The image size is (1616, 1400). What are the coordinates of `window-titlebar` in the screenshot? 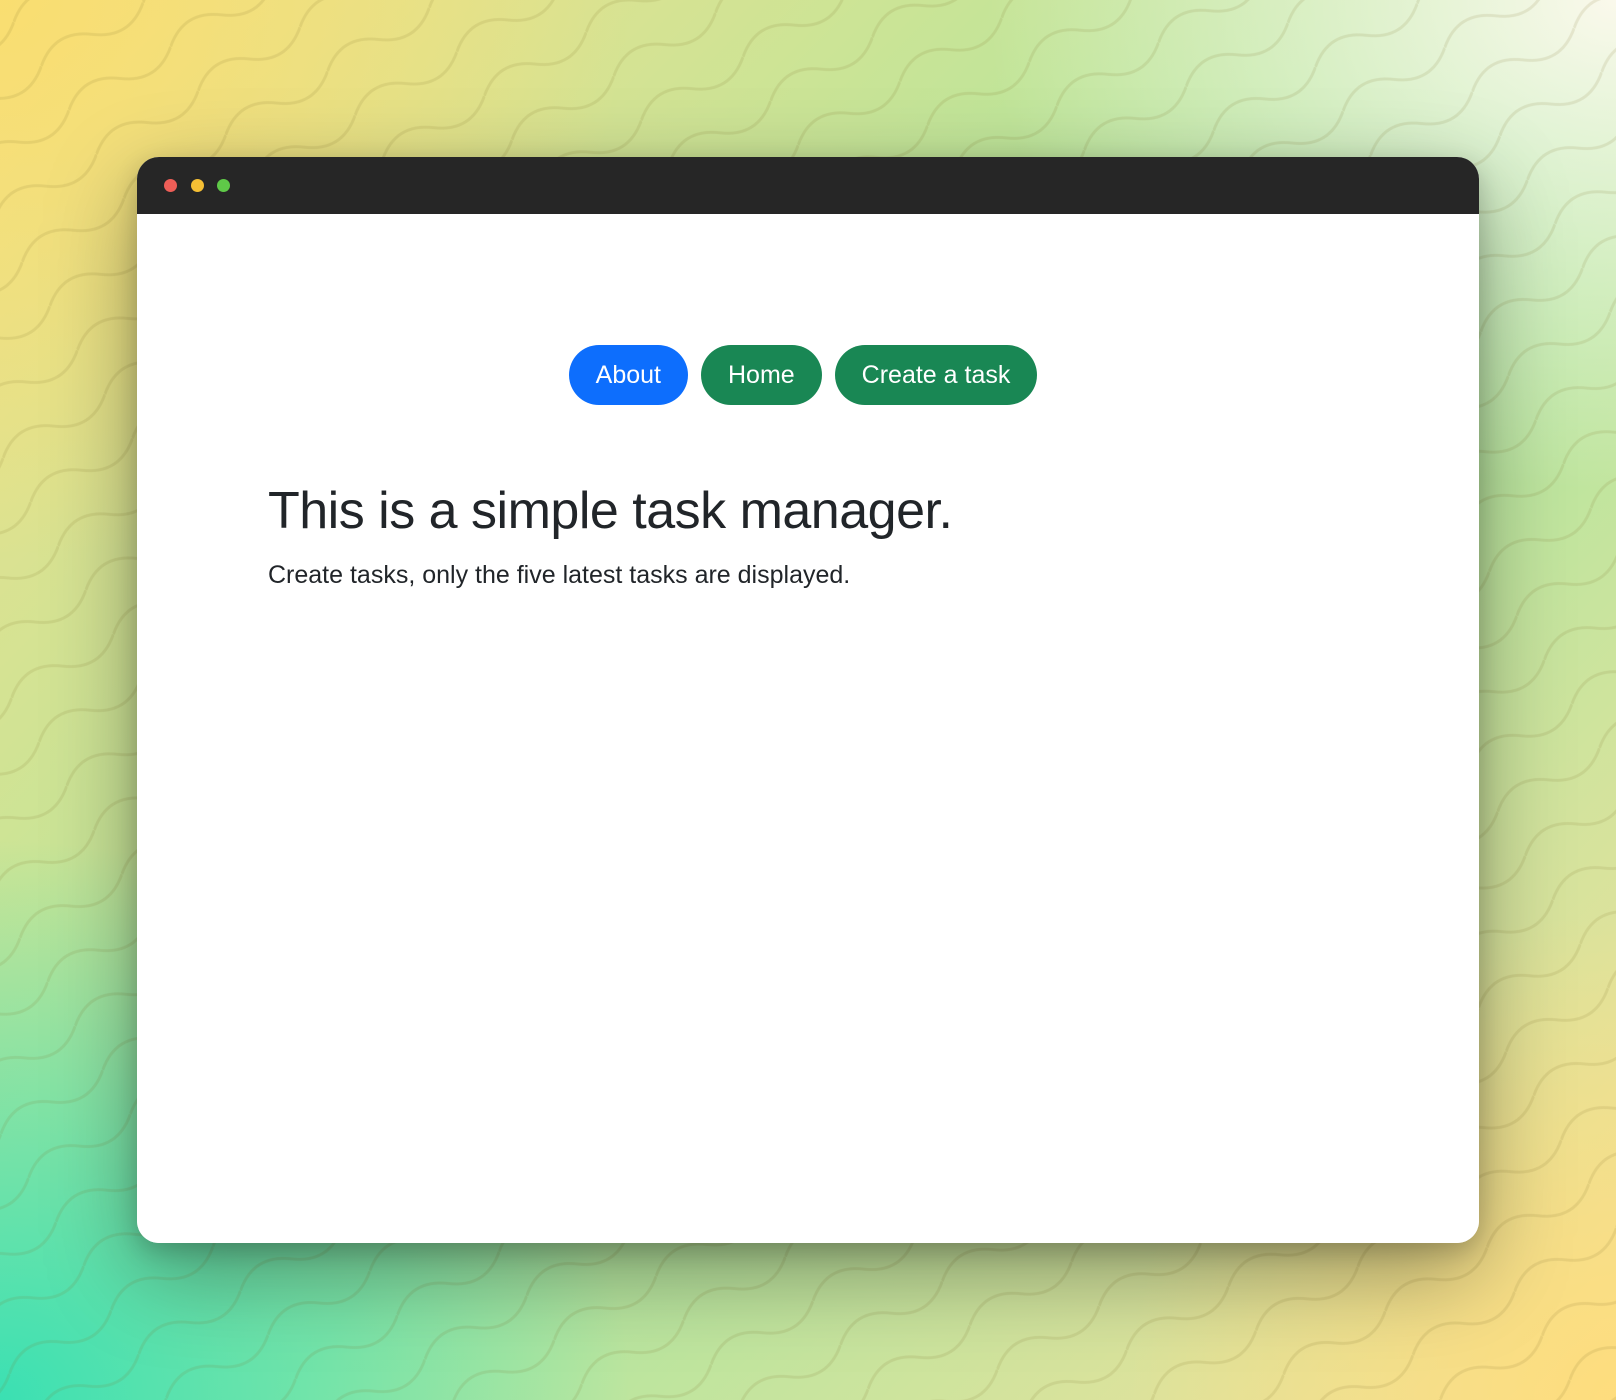 It's located at (808, 185).